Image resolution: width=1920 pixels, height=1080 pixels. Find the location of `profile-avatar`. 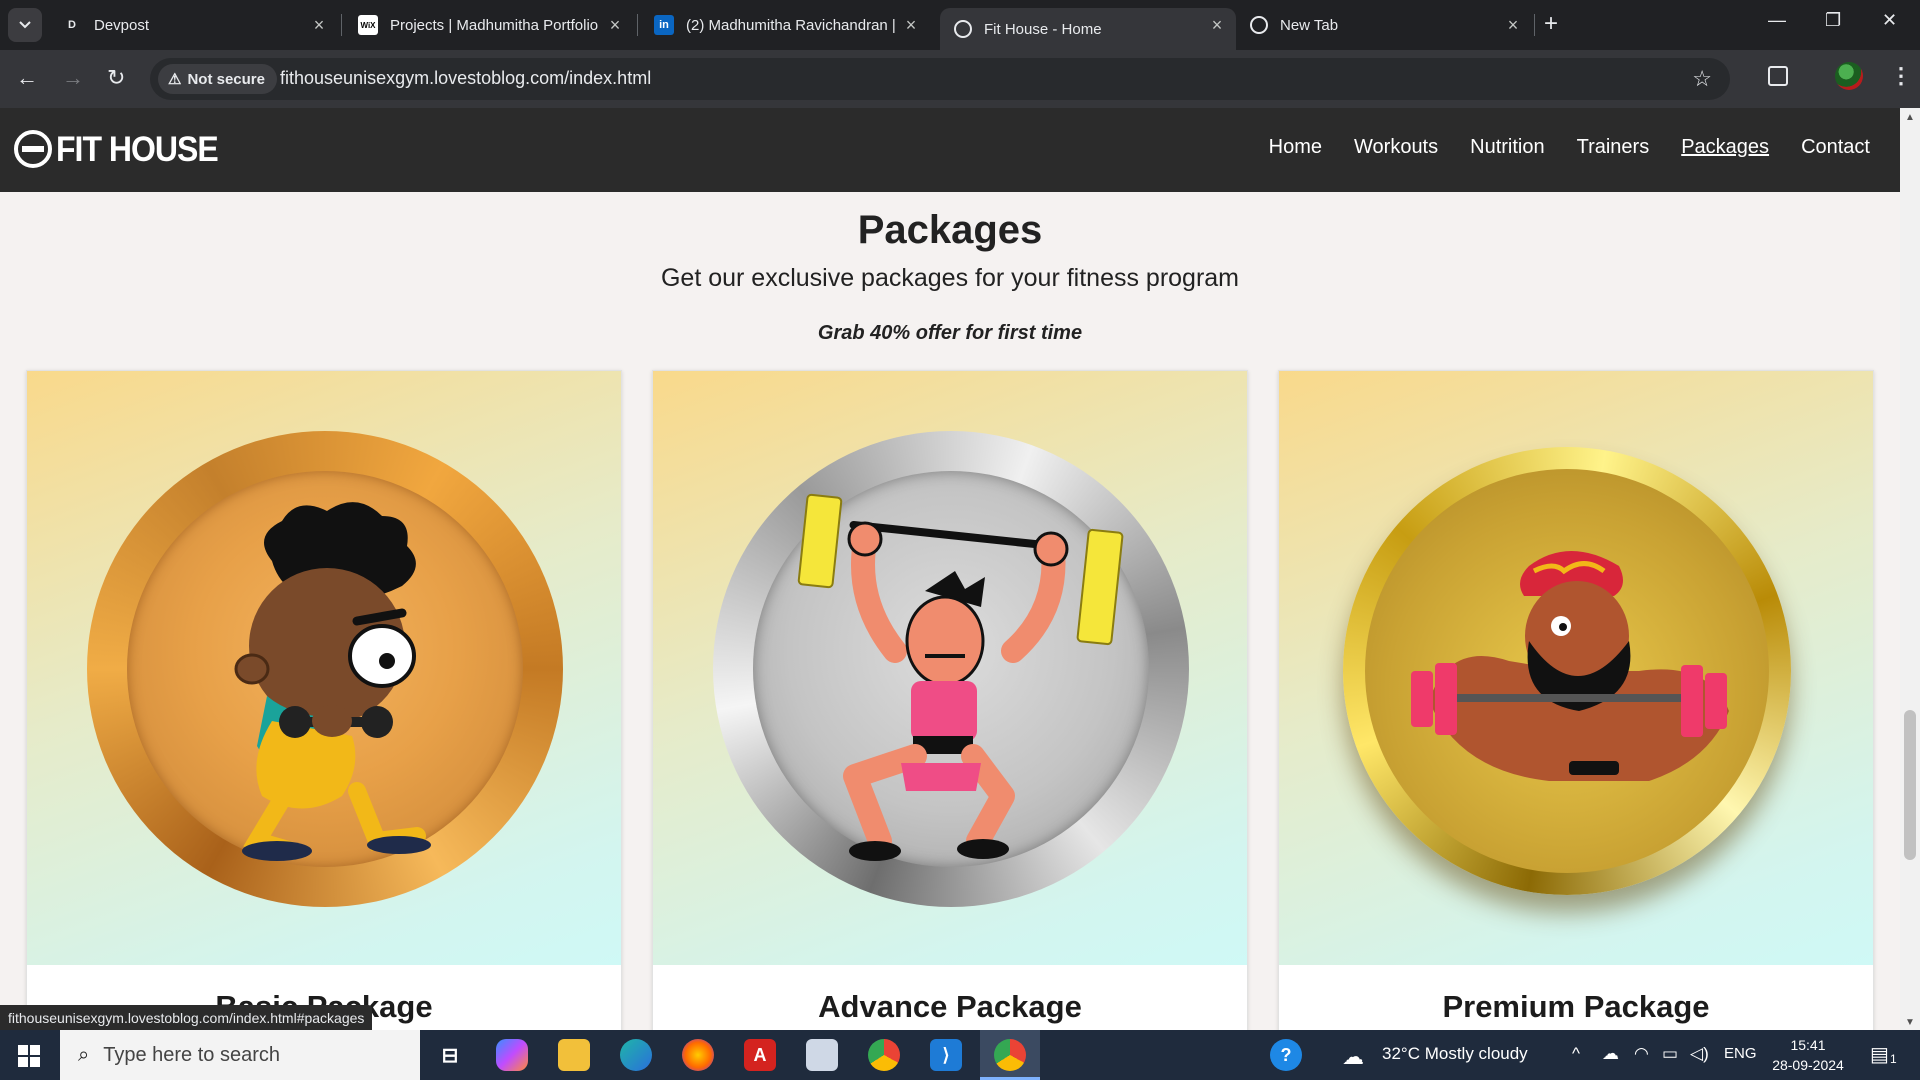

profile-avatar is located at coordinates (1849, 76).